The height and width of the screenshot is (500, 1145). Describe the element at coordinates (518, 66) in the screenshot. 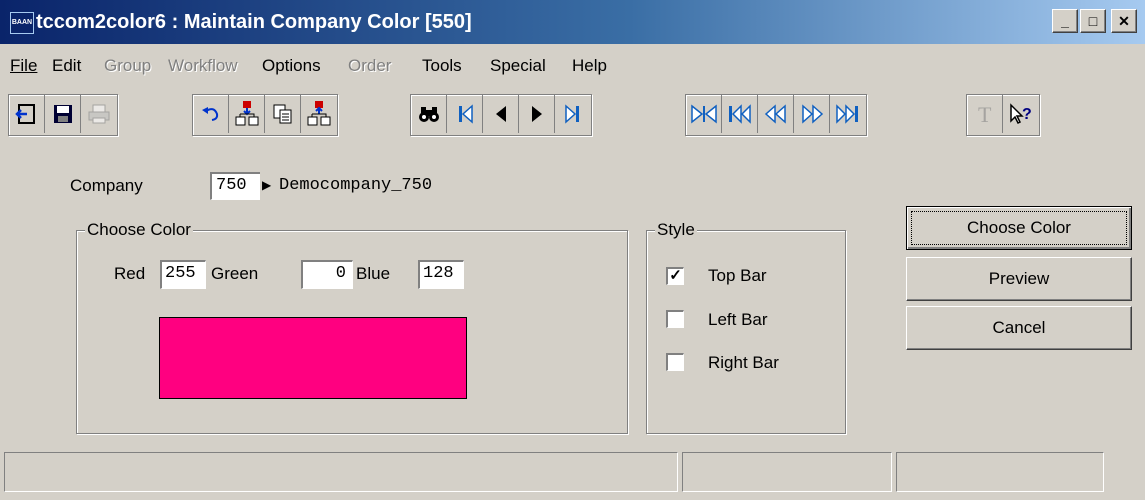

I see `menu-special: Special` at that location.